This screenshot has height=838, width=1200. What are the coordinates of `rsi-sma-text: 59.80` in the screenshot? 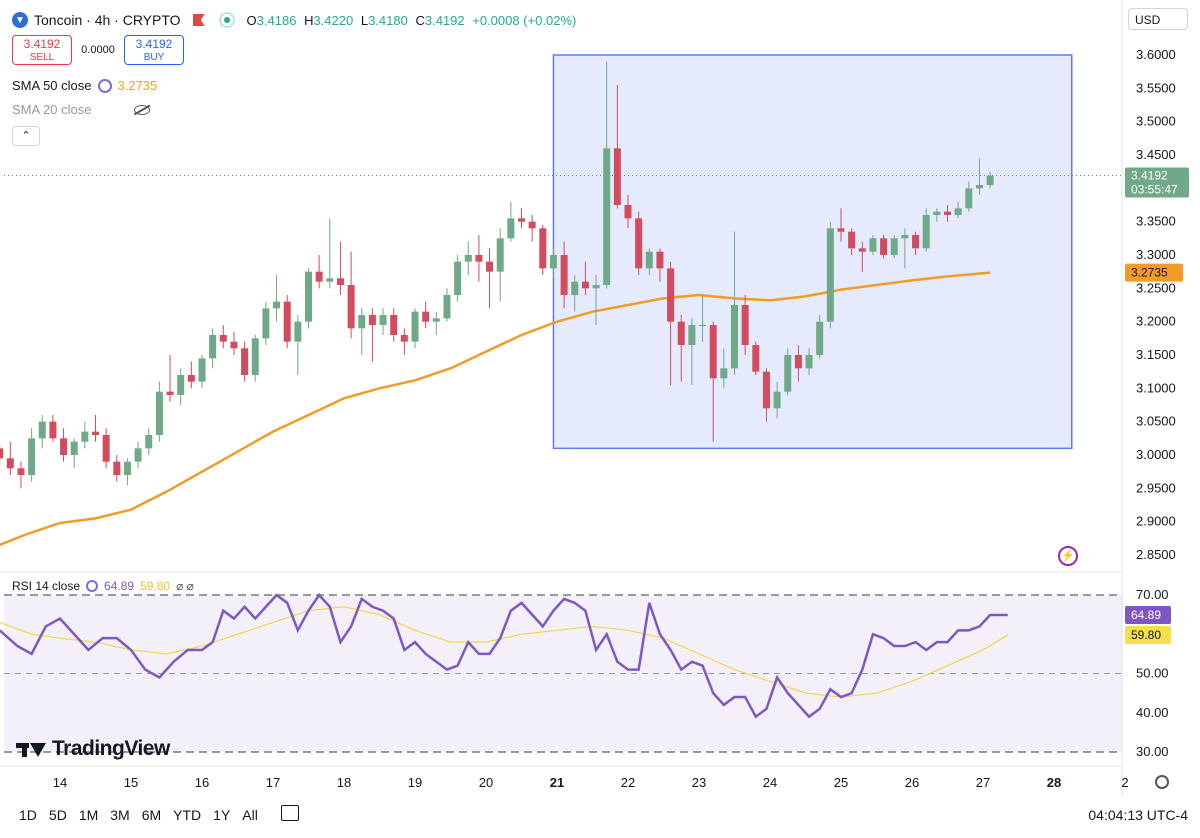 It's located at (1146, 635).